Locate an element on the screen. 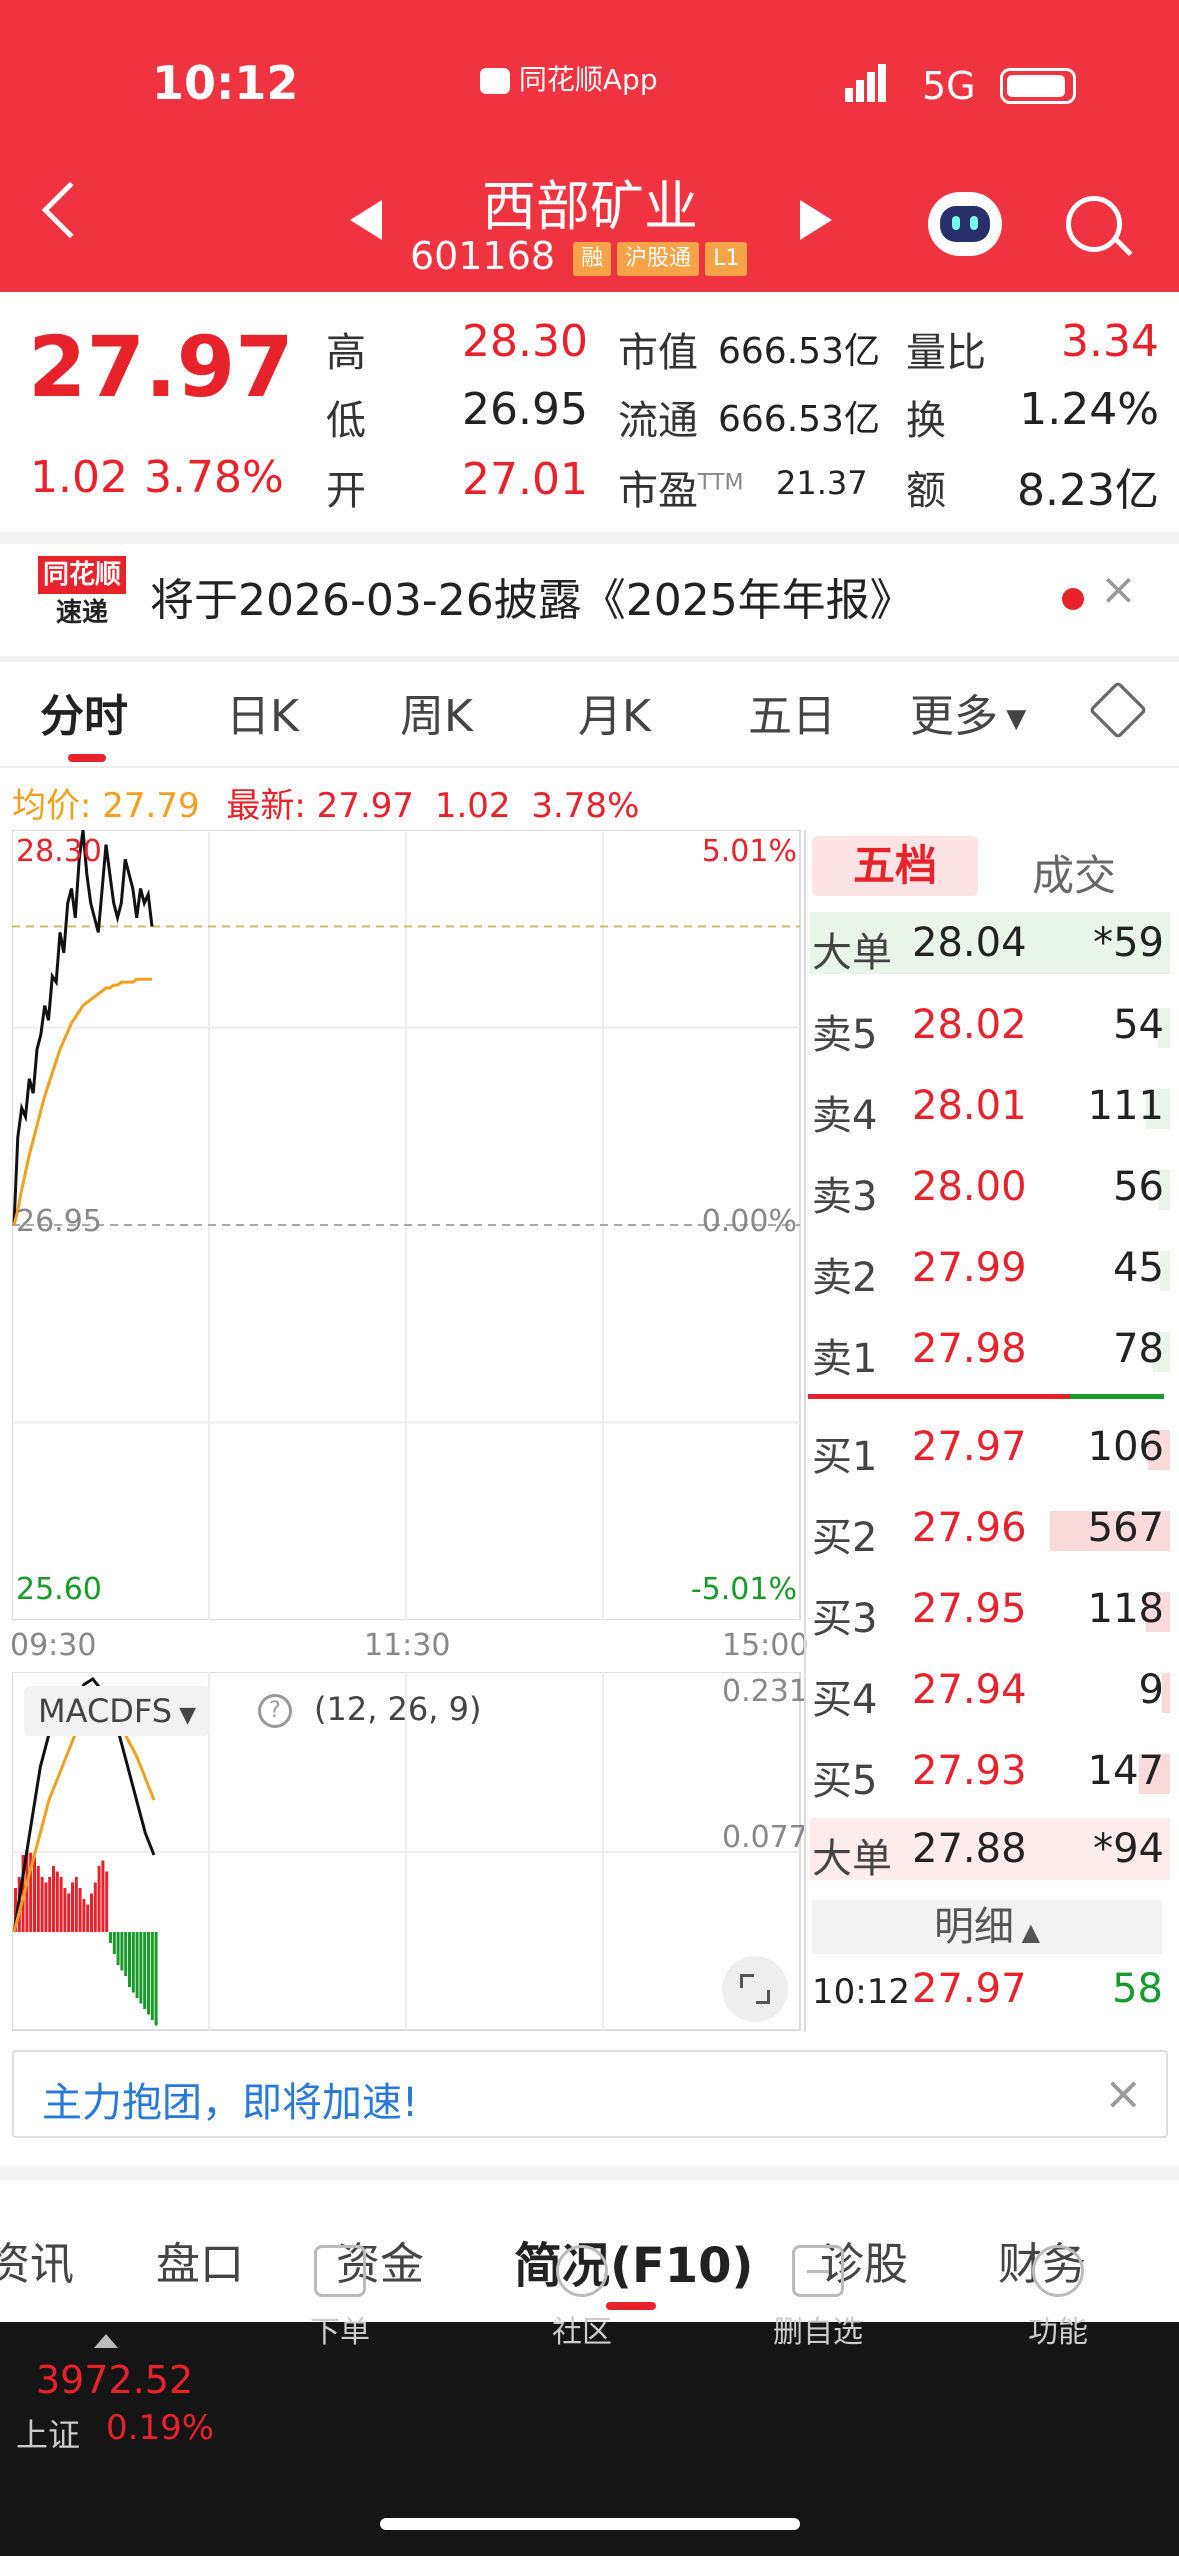  tab-weekly-k: 周K is located at coordinates (436, 712).